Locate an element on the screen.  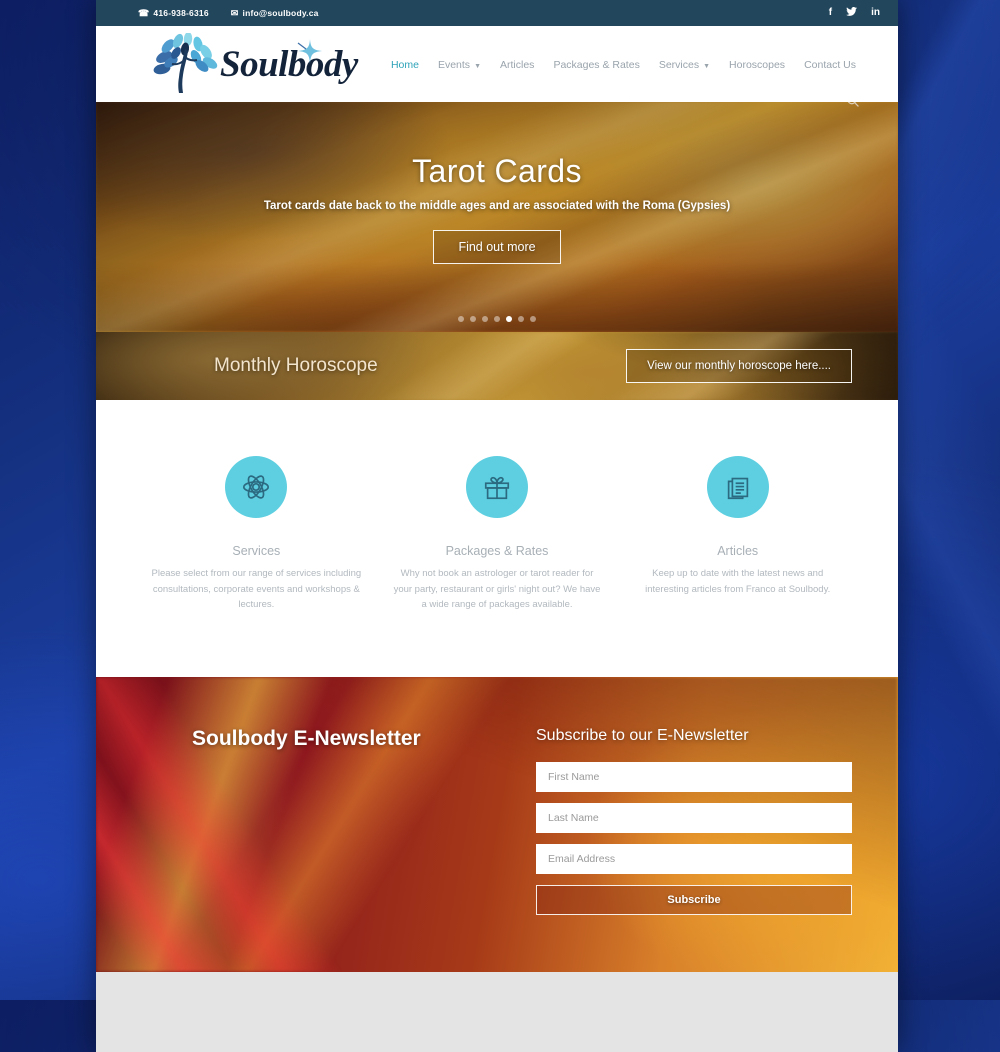
nav-label: Articles is located at coordinates (517, 65).